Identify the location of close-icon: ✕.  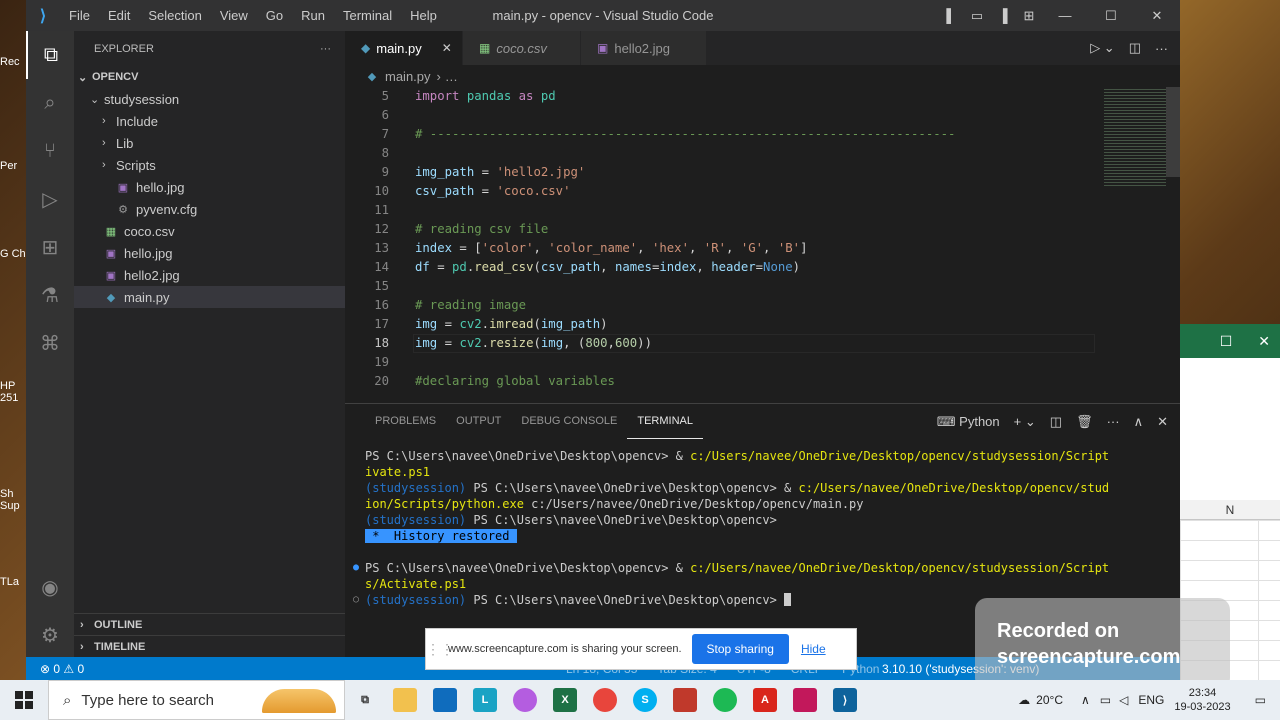
(1157, 16).